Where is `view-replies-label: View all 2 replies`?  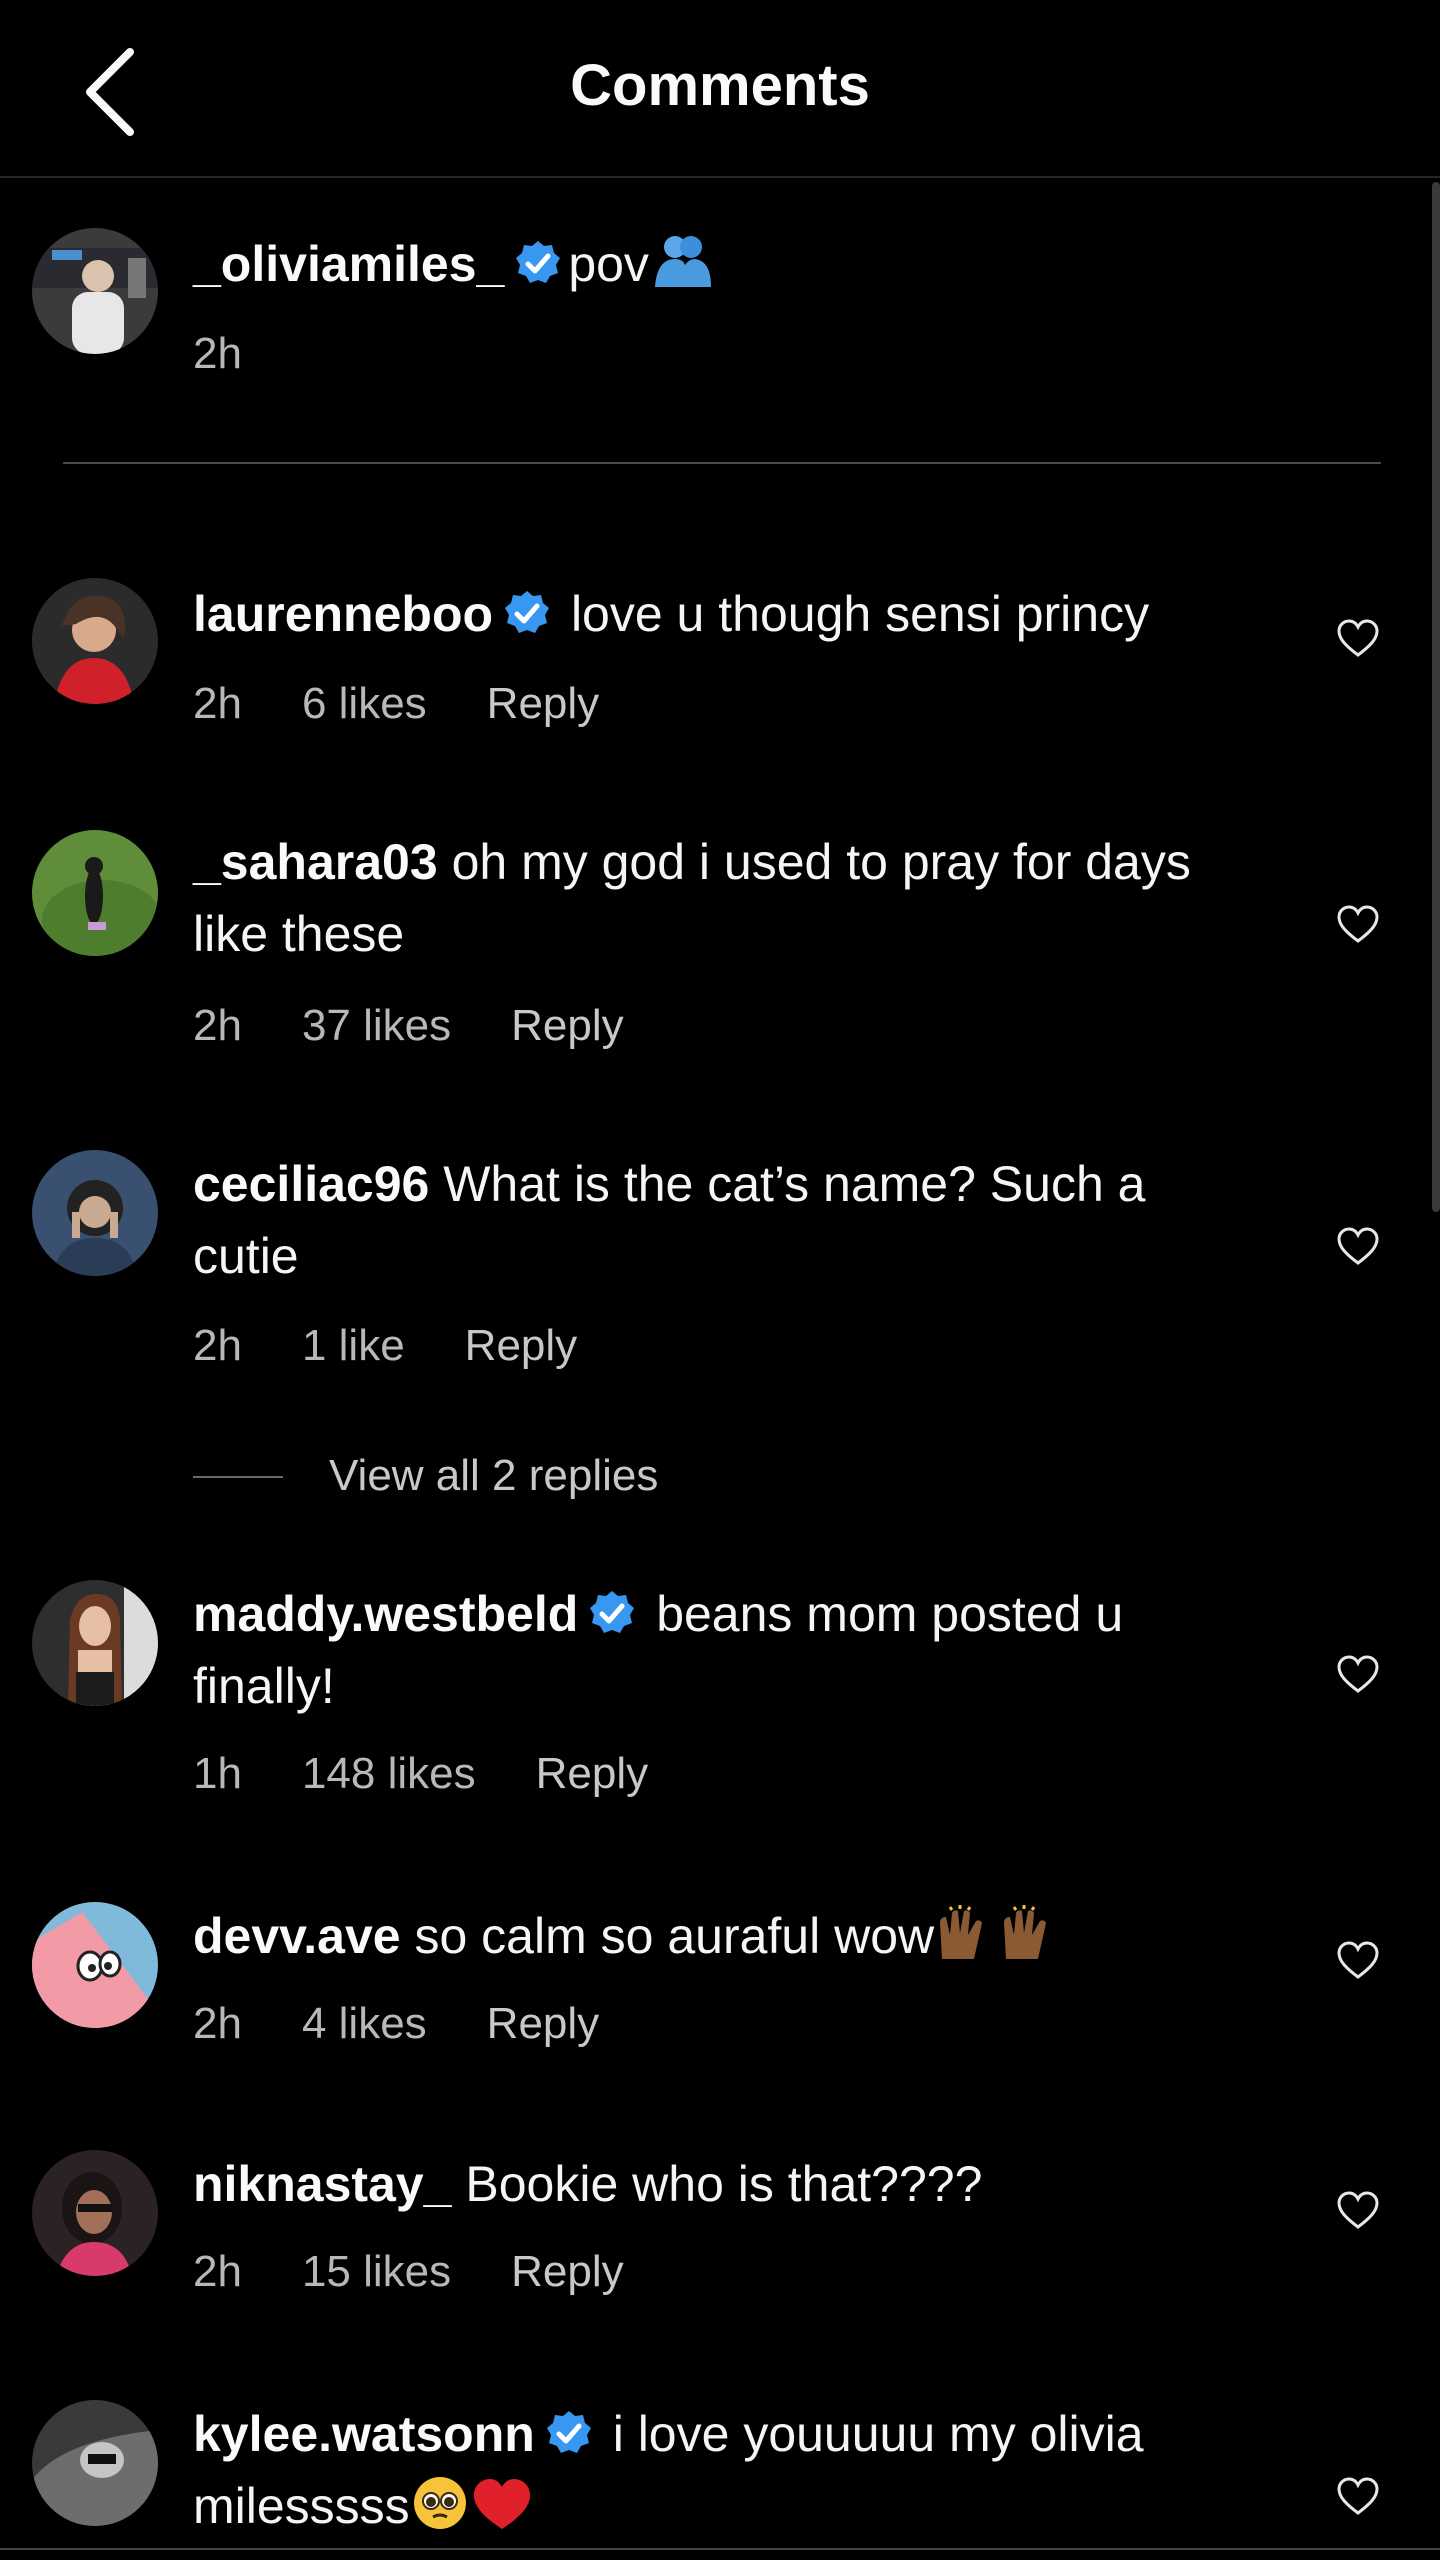
view-replies-label: View all 2 replies is located at coordinates (494, 1475).